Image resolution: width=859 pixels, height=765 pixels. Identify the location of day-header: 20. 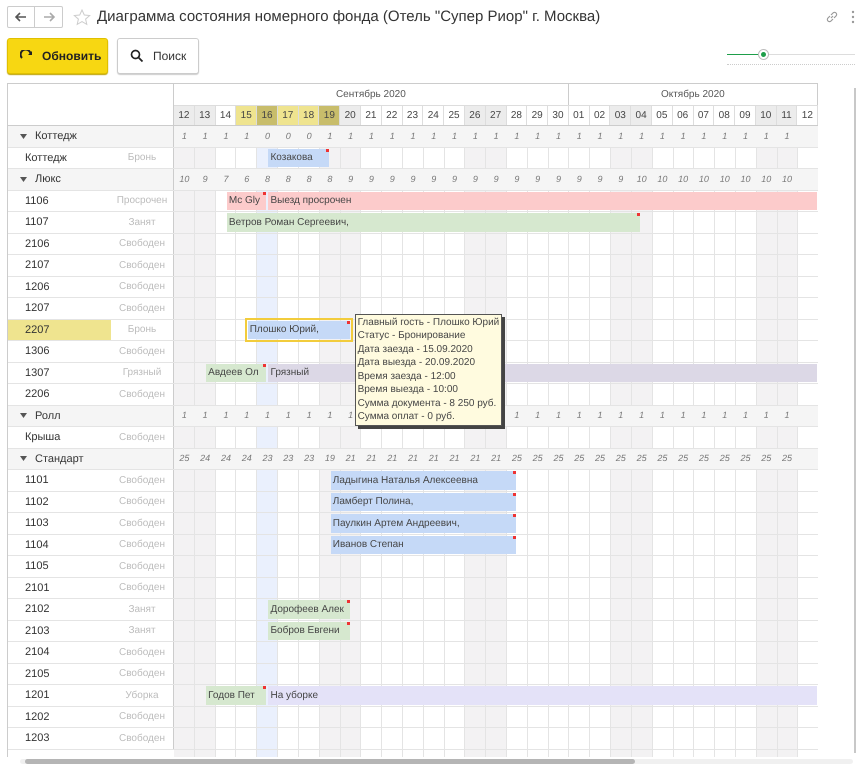
(351, 115).